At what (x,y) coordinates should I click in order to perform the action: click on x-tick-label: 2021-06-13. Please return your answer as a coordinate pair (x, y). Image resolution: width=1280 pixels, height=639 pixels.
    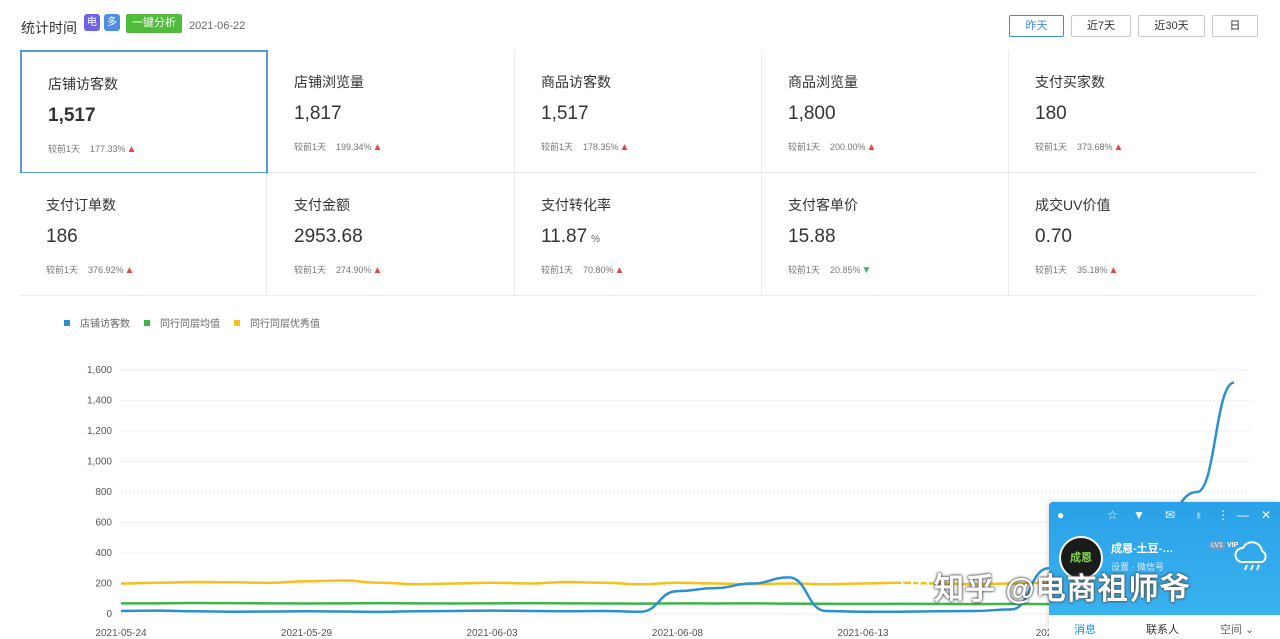
    Looking at the image, I should click on (863, 633).